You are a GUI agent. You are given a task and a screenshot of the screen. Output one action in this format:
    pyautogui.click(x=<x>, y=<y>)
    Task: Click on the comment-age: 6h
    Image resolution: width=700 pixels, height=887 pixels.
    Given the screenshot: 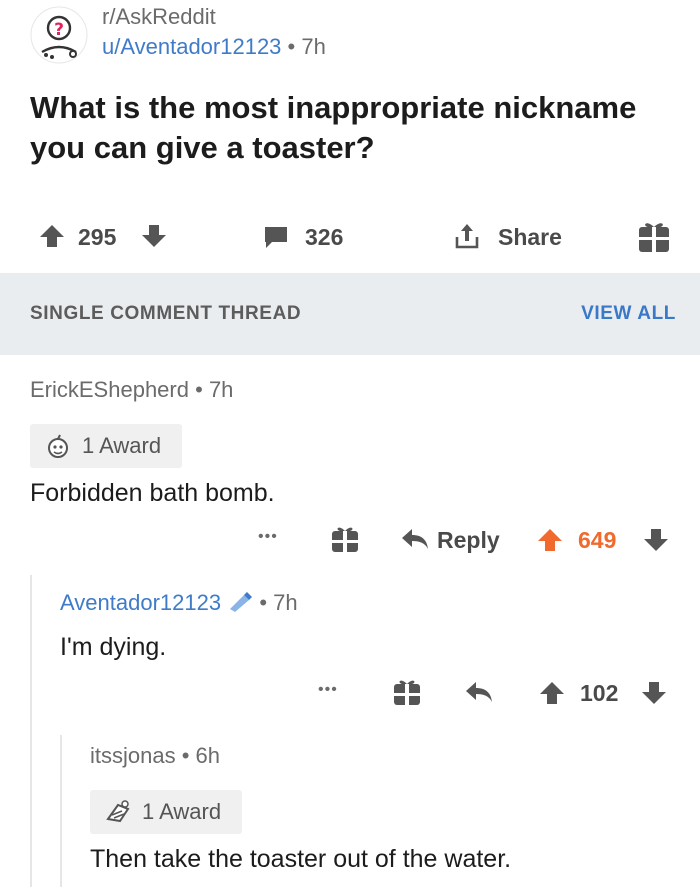 What is the action you would take?
    pyautogui.click(x=208, y=755)
    